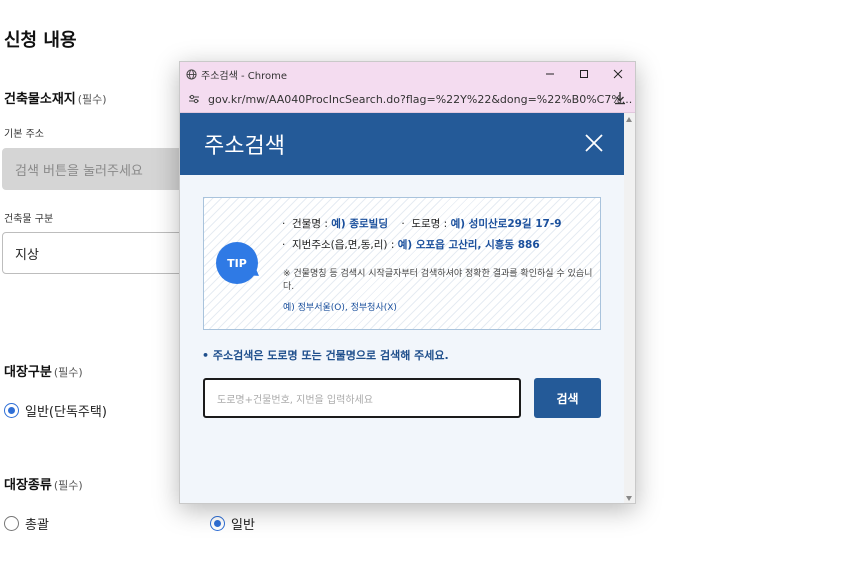 Image resolution: width=851 pixels, height=569 pixels. I want to click on tip-badge: TIP, so click(237, 263).